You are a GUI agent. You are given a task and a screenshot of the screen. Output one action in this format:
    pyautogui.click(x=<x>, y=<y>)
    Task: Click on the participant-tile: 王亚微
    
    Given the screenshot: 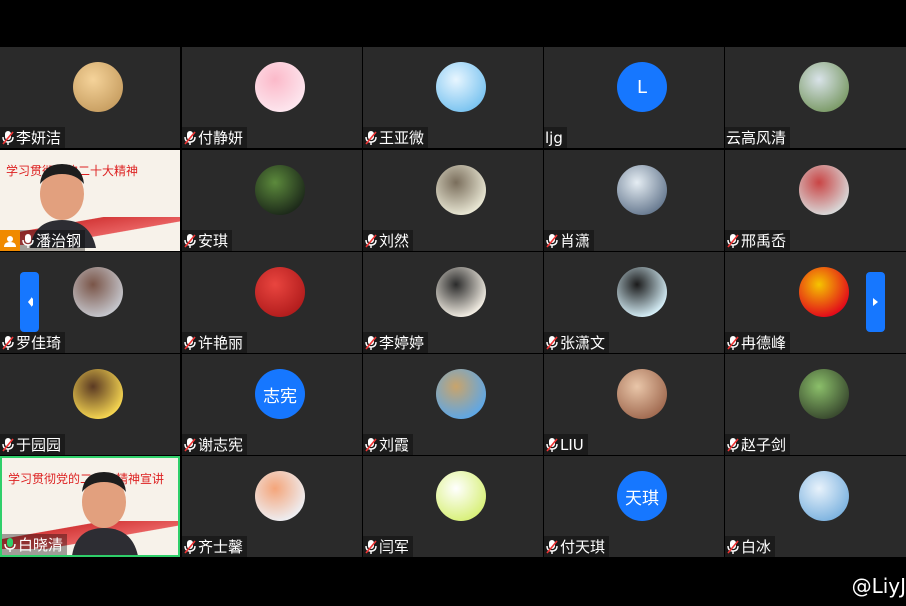 What is the action you would take?
    pyautogui.click(x=453, y=97)
    